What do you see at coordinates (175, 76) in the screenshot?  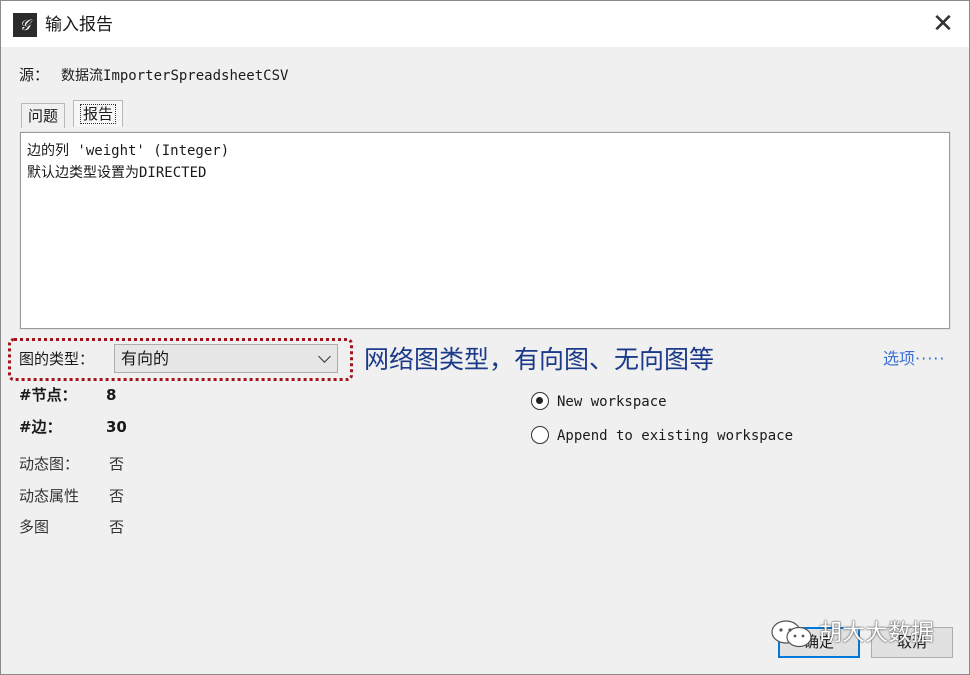 I see `source-value: 数据流ImporterSpreadsheetCSV` at bounding box center [175, 76].